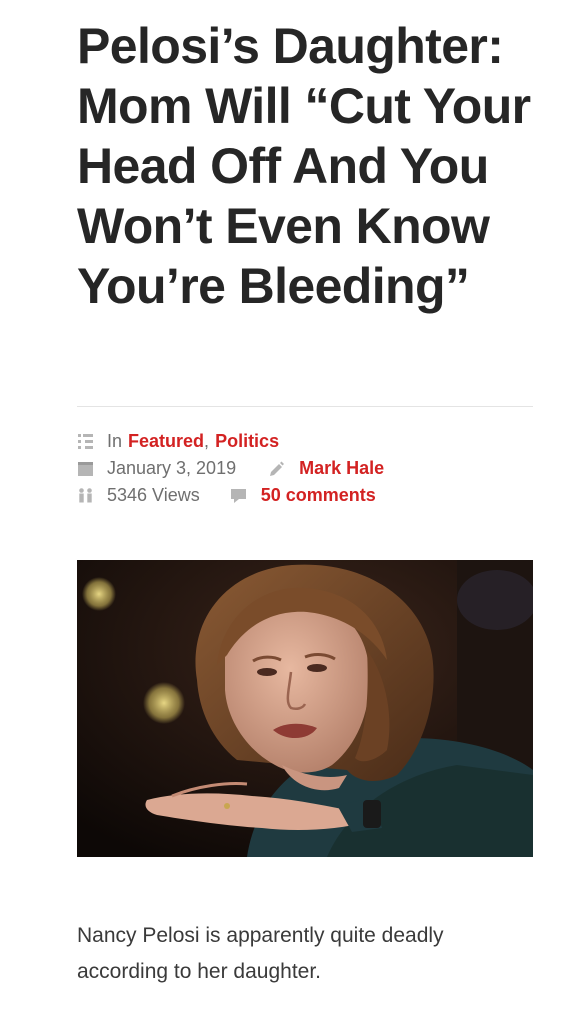 The image size is (572, 1024). I want to click on people-icon, so click(85, 495).